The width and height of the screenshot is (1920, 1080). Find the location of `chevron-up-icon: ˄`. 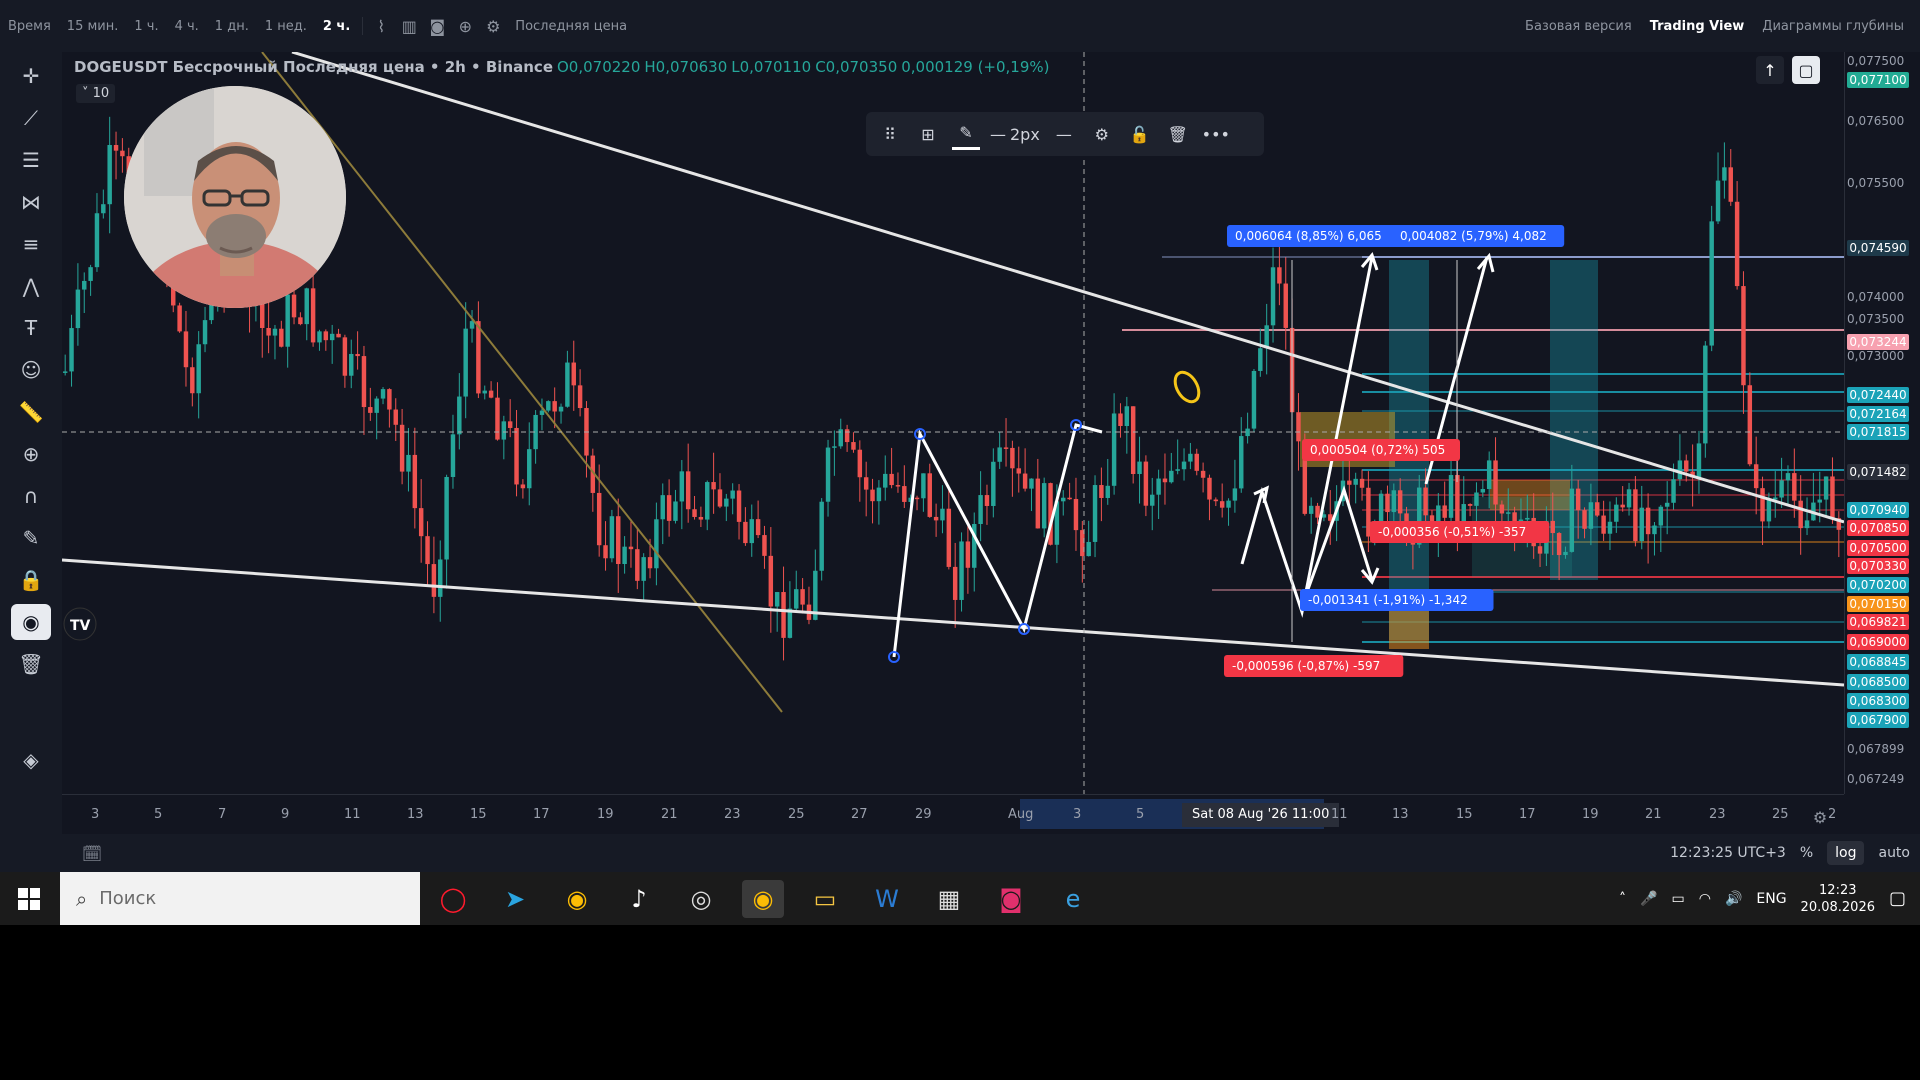

chevron-up-icon: ˄ is located at coordinates (1622, 899).